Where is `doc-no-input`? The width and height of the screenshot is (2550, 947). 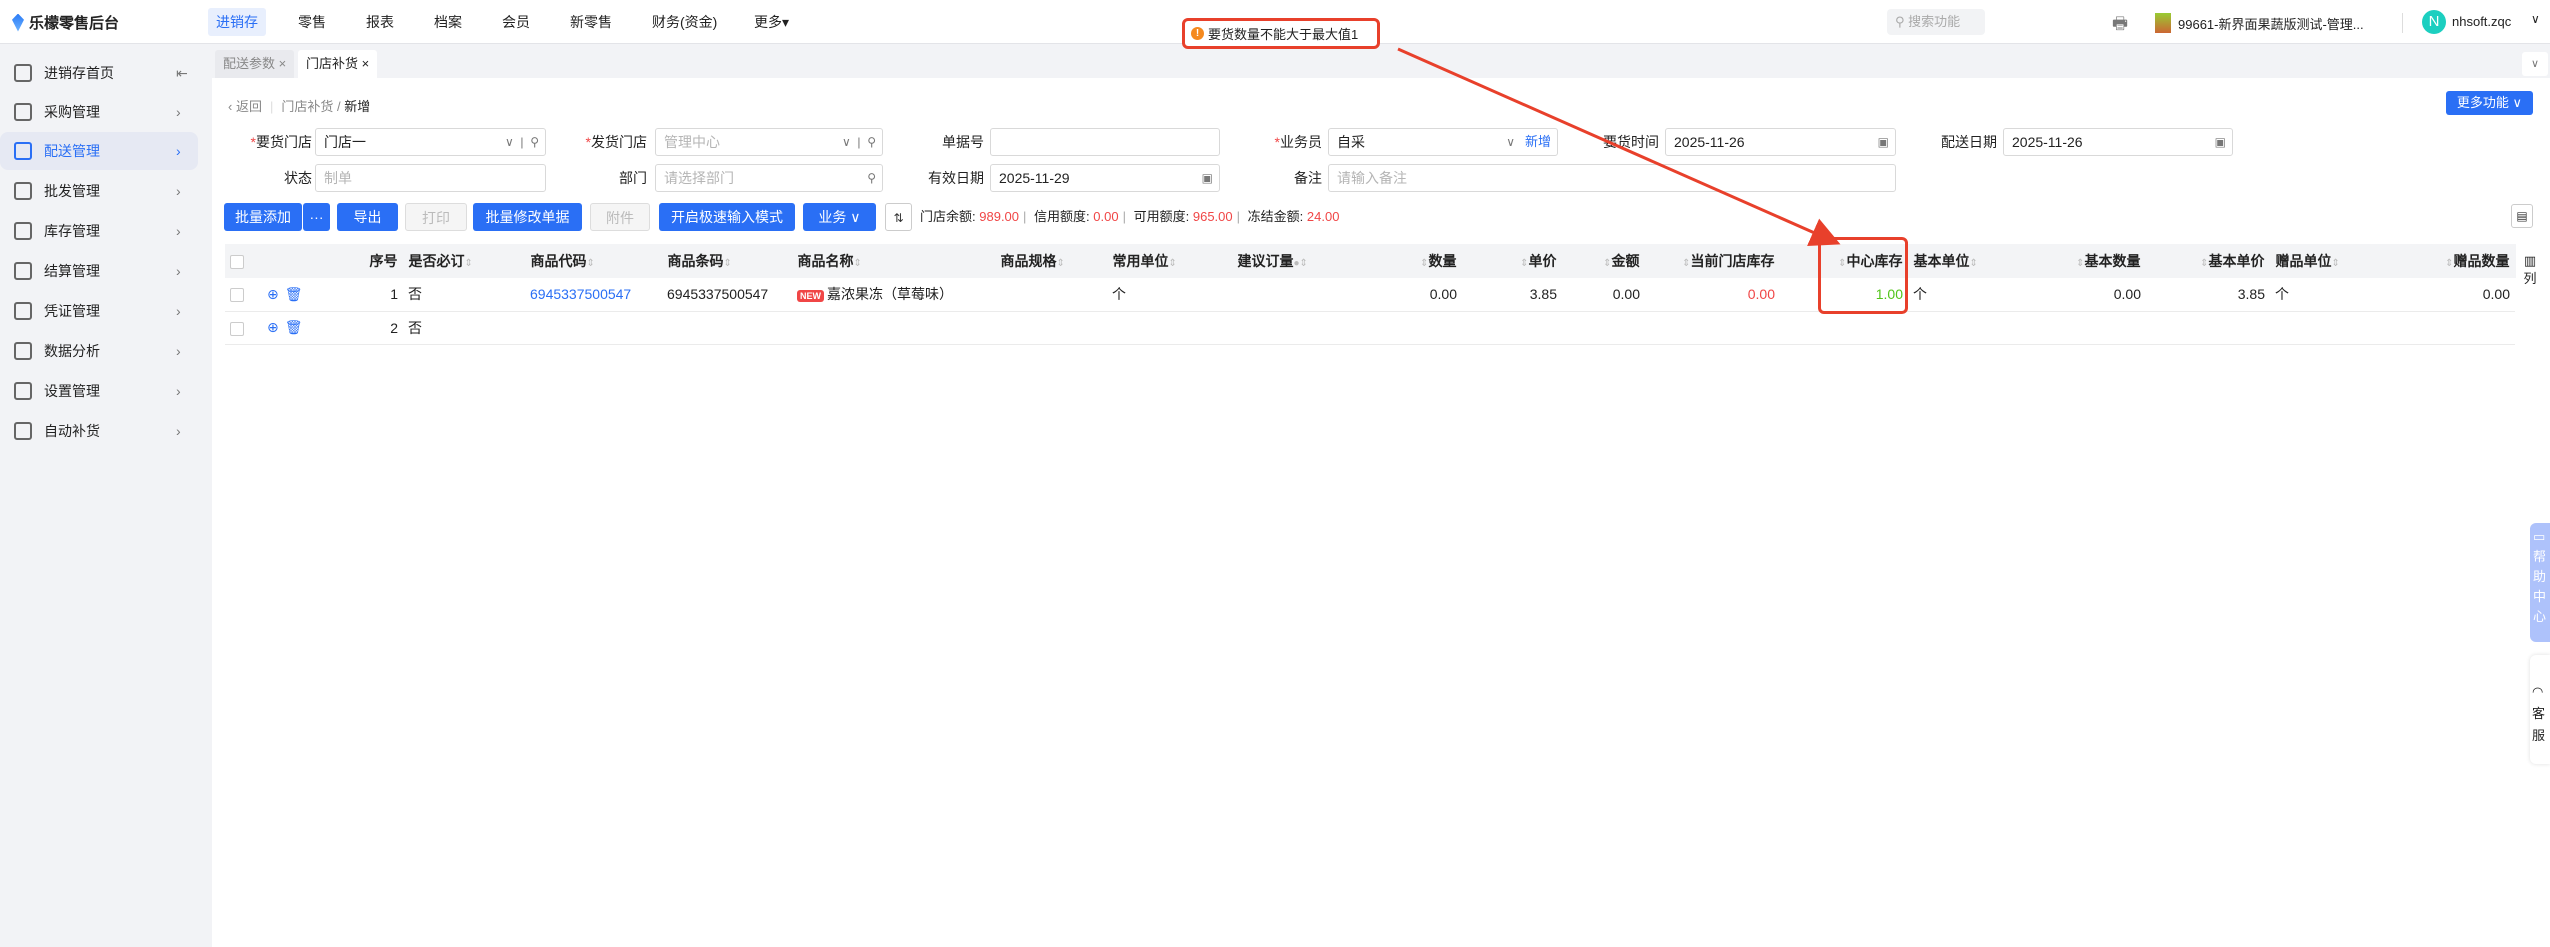 doc-no-input is located at coordinates (1105, 142).